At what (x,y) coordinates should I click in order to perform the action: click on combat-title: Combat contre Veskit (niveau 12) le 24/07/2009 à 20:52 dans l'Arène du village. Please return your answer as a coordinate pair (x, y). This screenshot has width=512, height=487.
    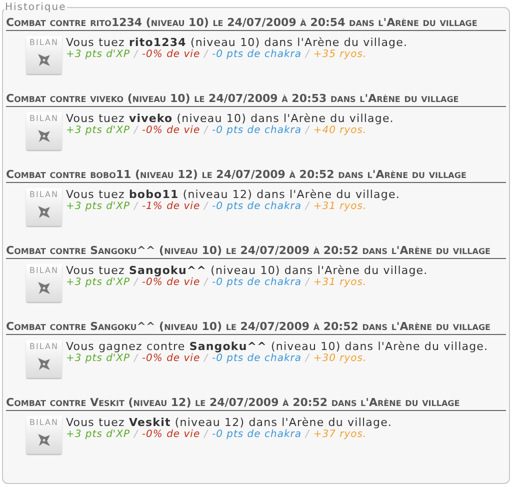
    Looking at the image, I should click on (256, 403).